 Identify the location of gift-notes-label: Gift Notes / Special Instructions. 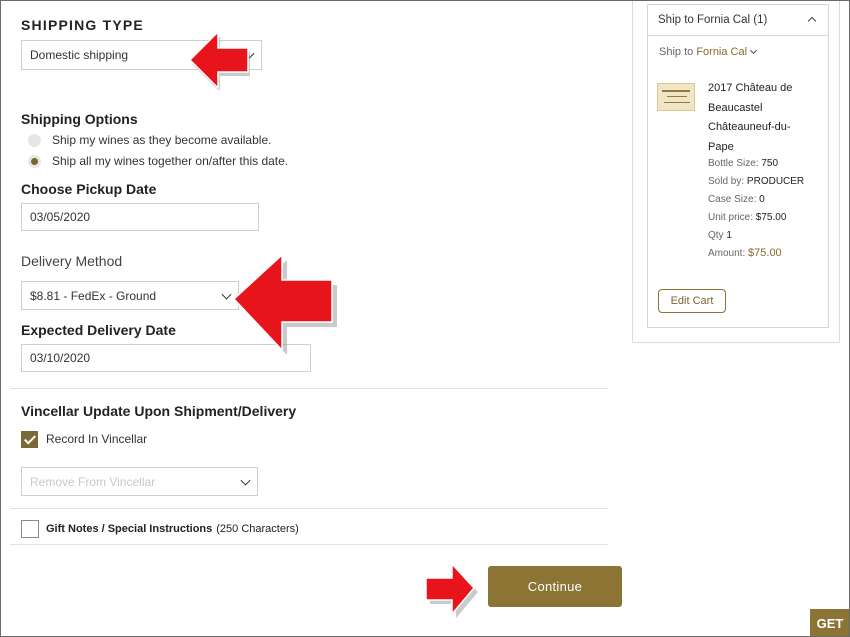
(129, 528).